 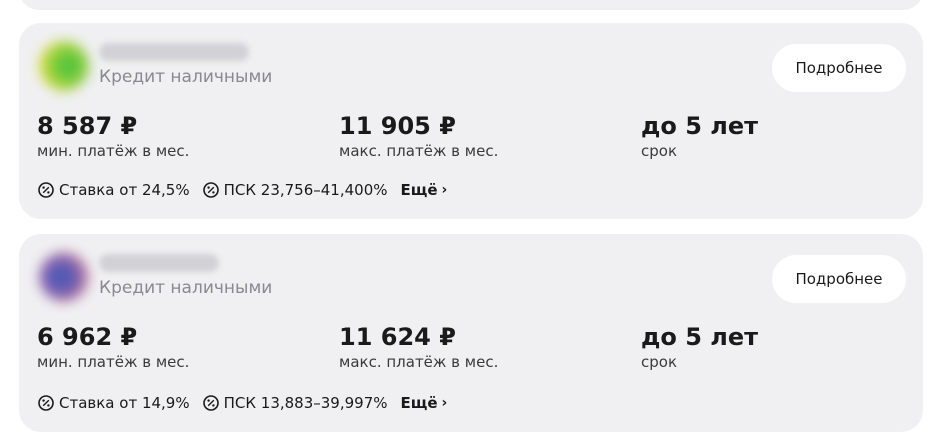 I want to click on min-payment: 8 587 ₽ мин. платёж в мес., so click(x=113, y=136).